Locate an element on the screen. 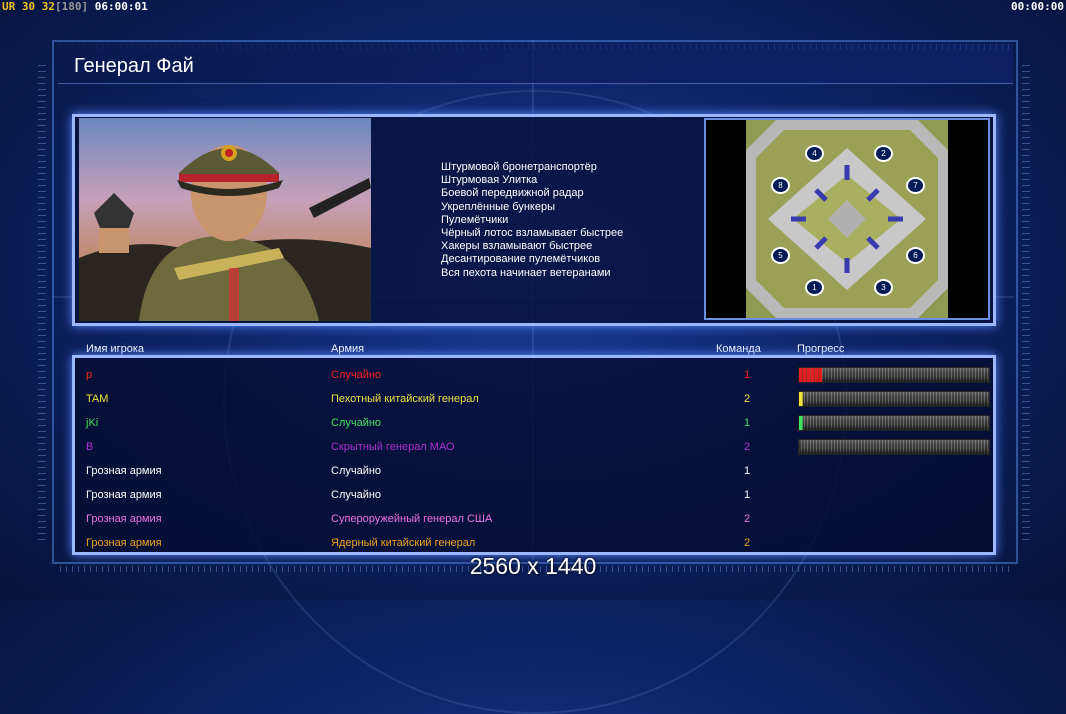  column-header-progress: Прогресс is located at coordinates (821, 349).